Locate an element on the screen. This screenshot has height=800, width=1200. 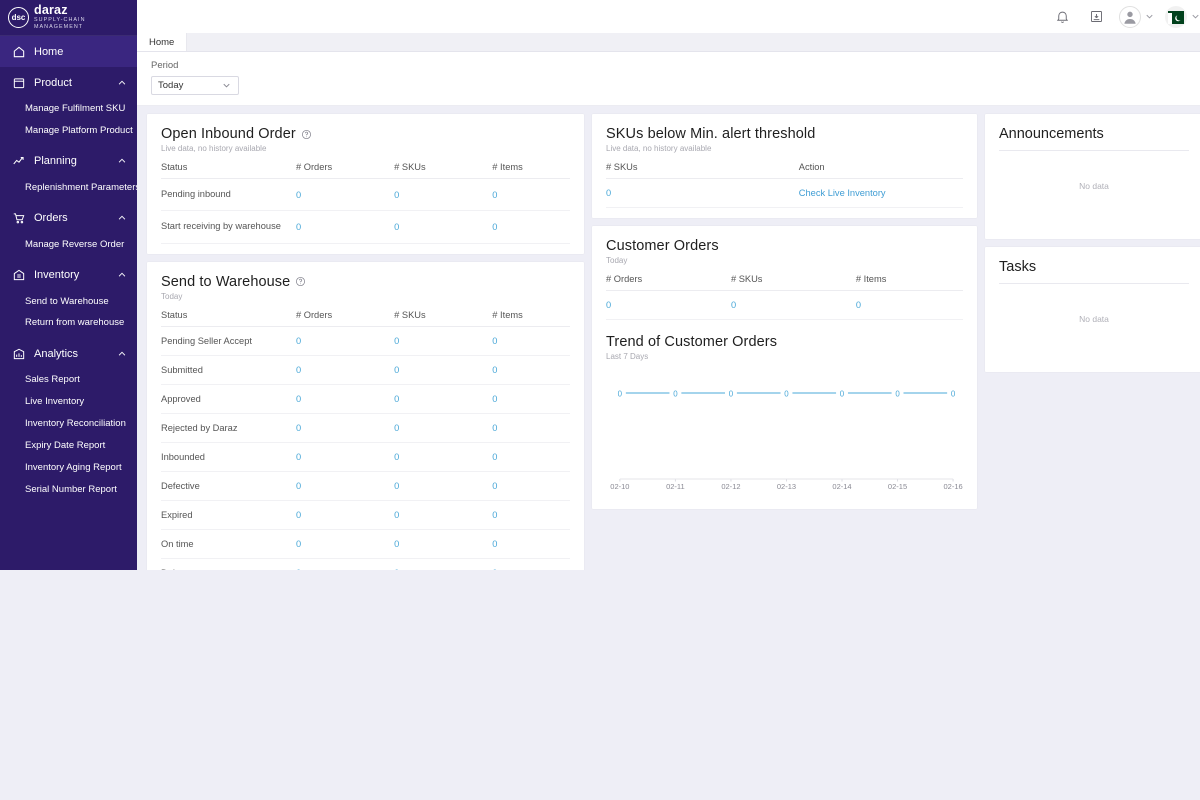
period-select: Today is located at coordinates (195, 85).